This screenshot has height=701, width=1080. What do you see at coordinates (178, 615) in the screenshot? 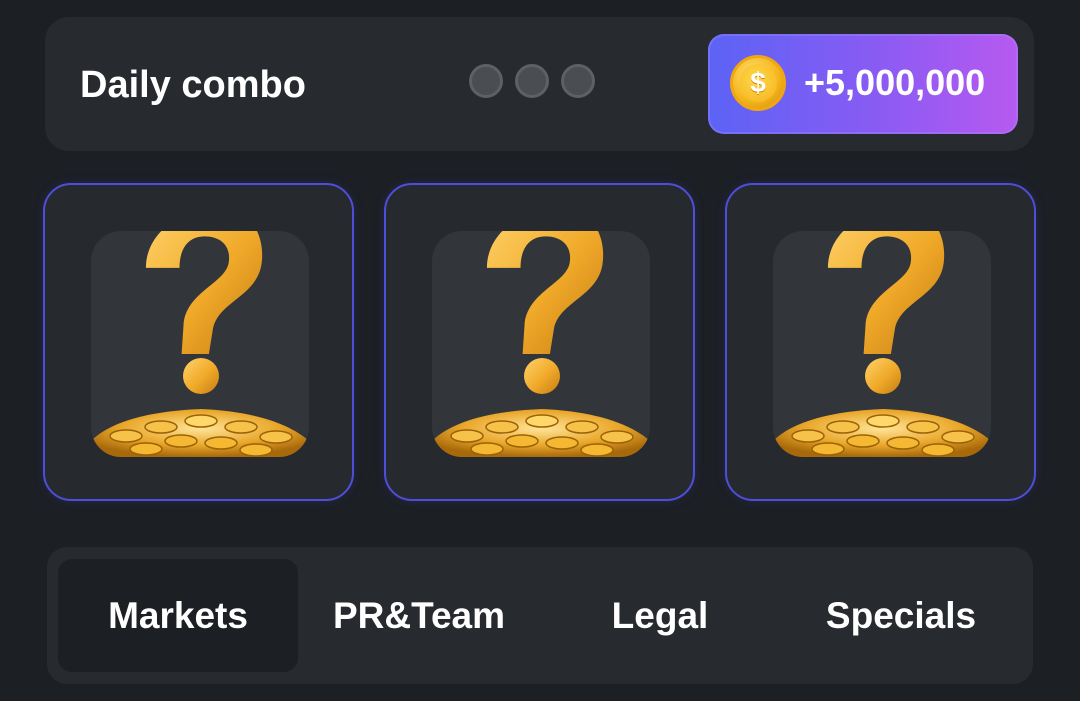
I see `tab-markets: Markets` at bounding box center [178, 615].